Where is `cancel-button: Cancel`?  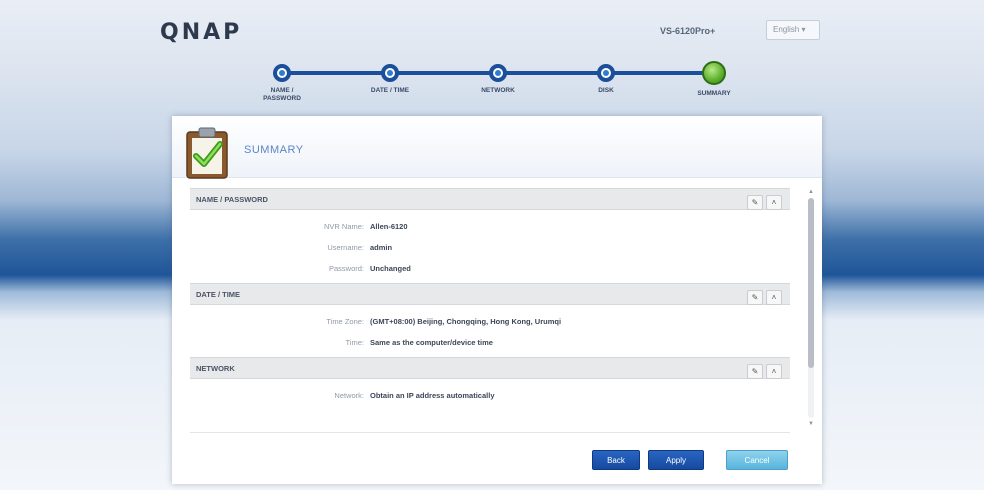 cancel-button: Cancel is located at coordinates (757, 460).